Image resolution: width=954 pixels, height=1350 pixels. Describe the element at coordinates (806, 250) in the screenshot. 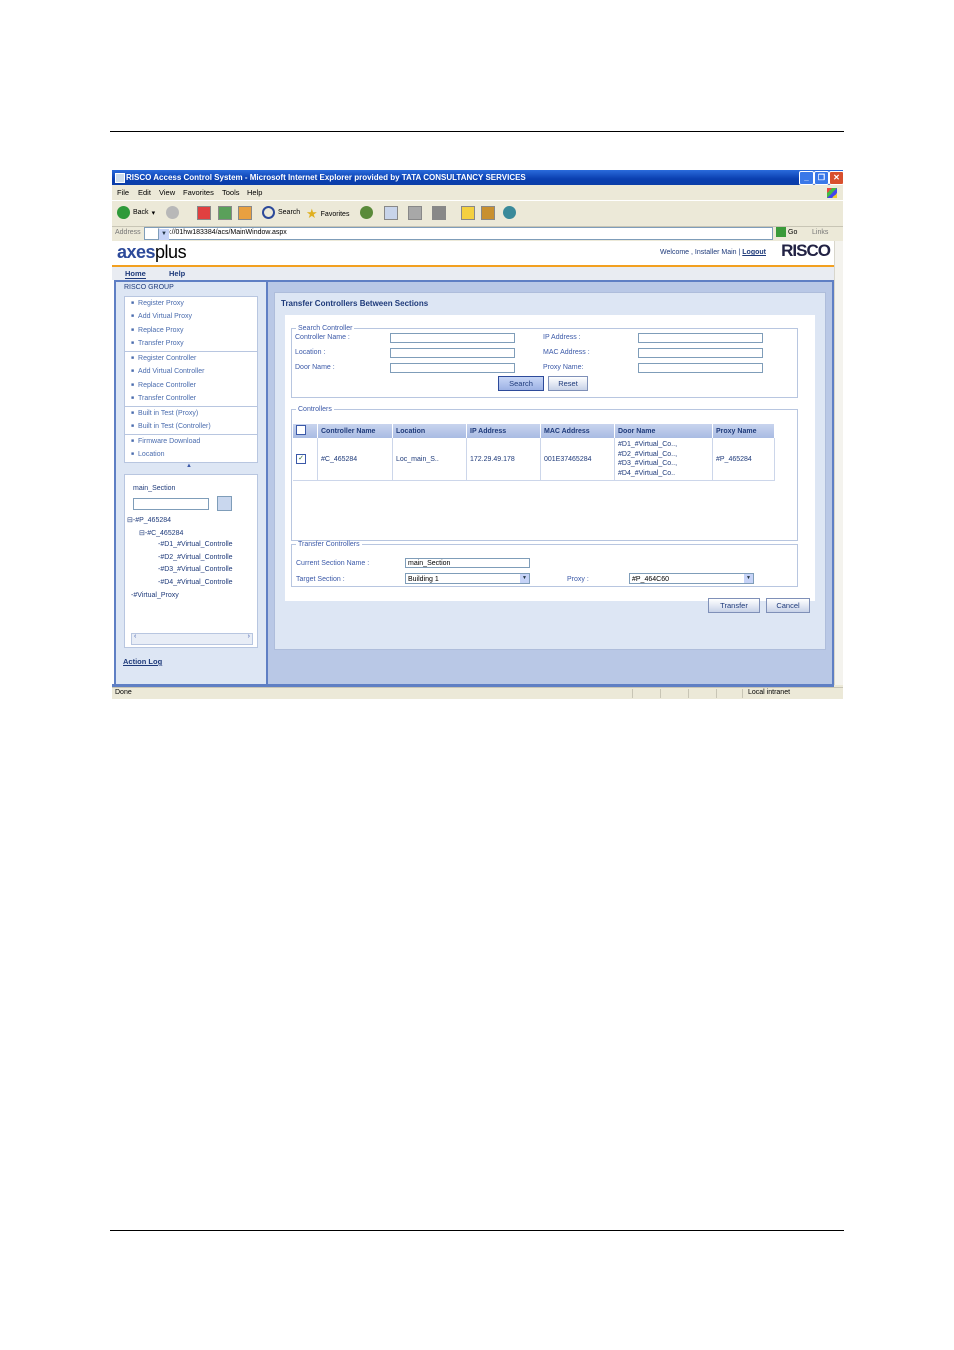

I see `risco-logo: RISCO` at that location.